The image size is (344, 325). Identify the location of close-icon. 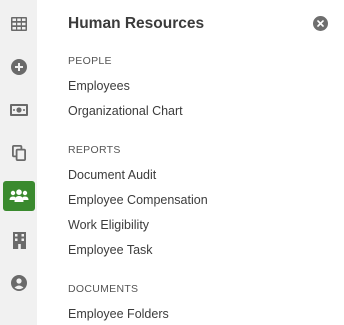
(320, 23).